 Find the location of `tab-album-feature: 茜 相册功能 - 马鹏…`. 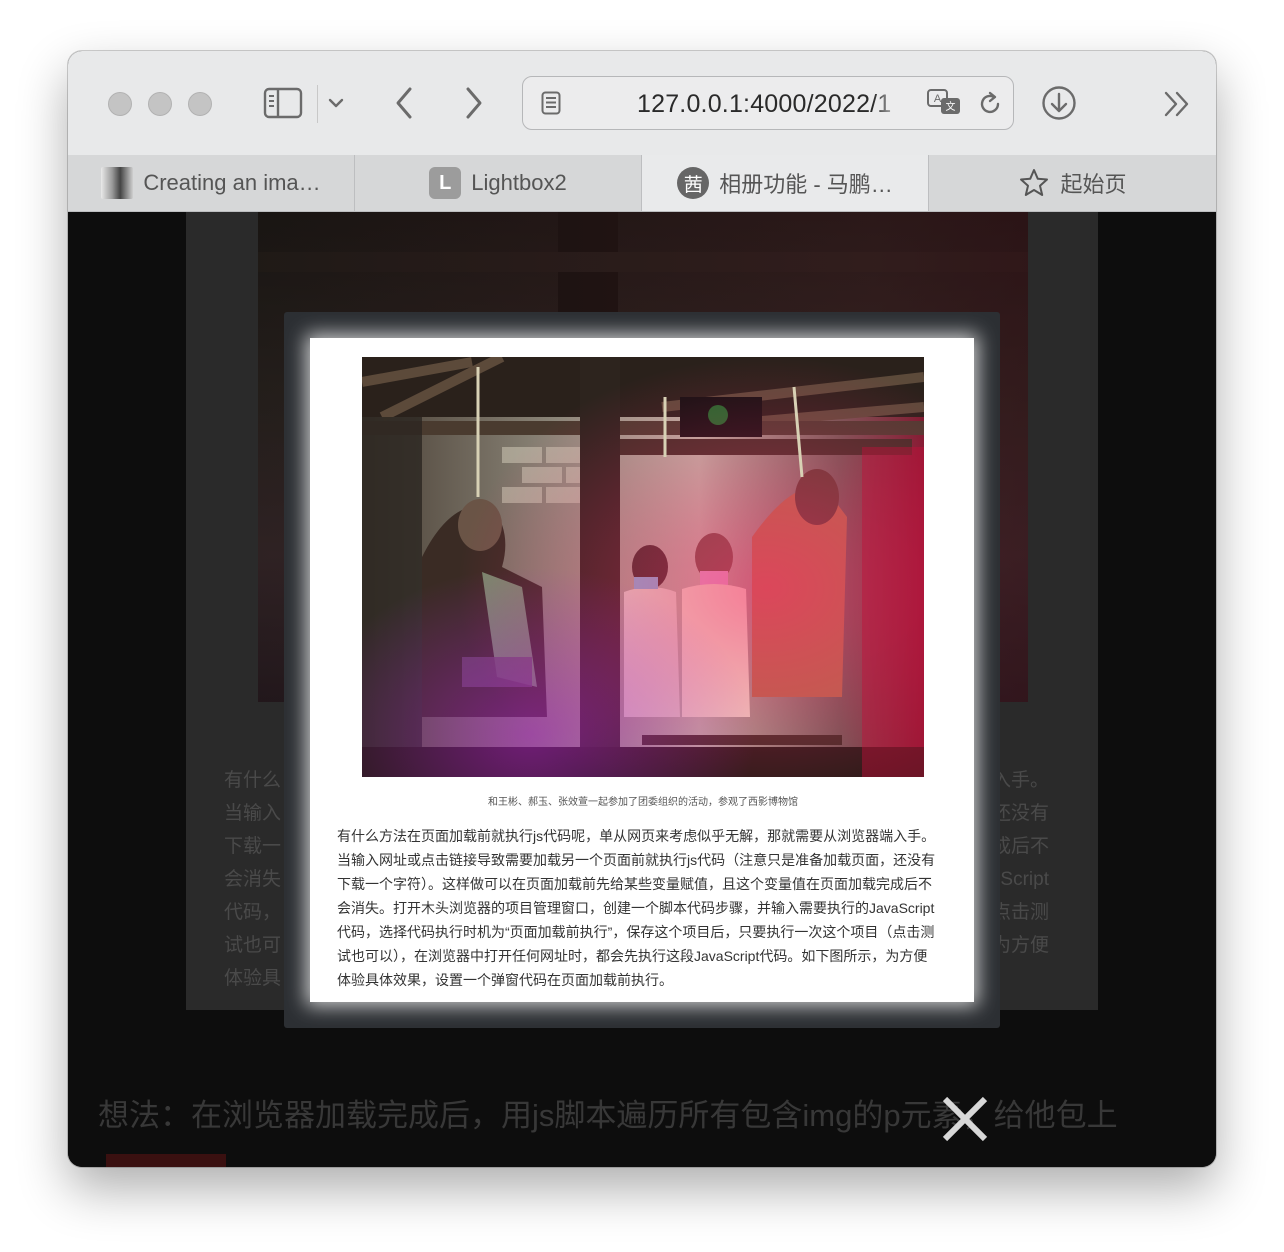

tab-album-feature: 茜 相册功能 - 马鹏… is located at coordinates (785, 183).